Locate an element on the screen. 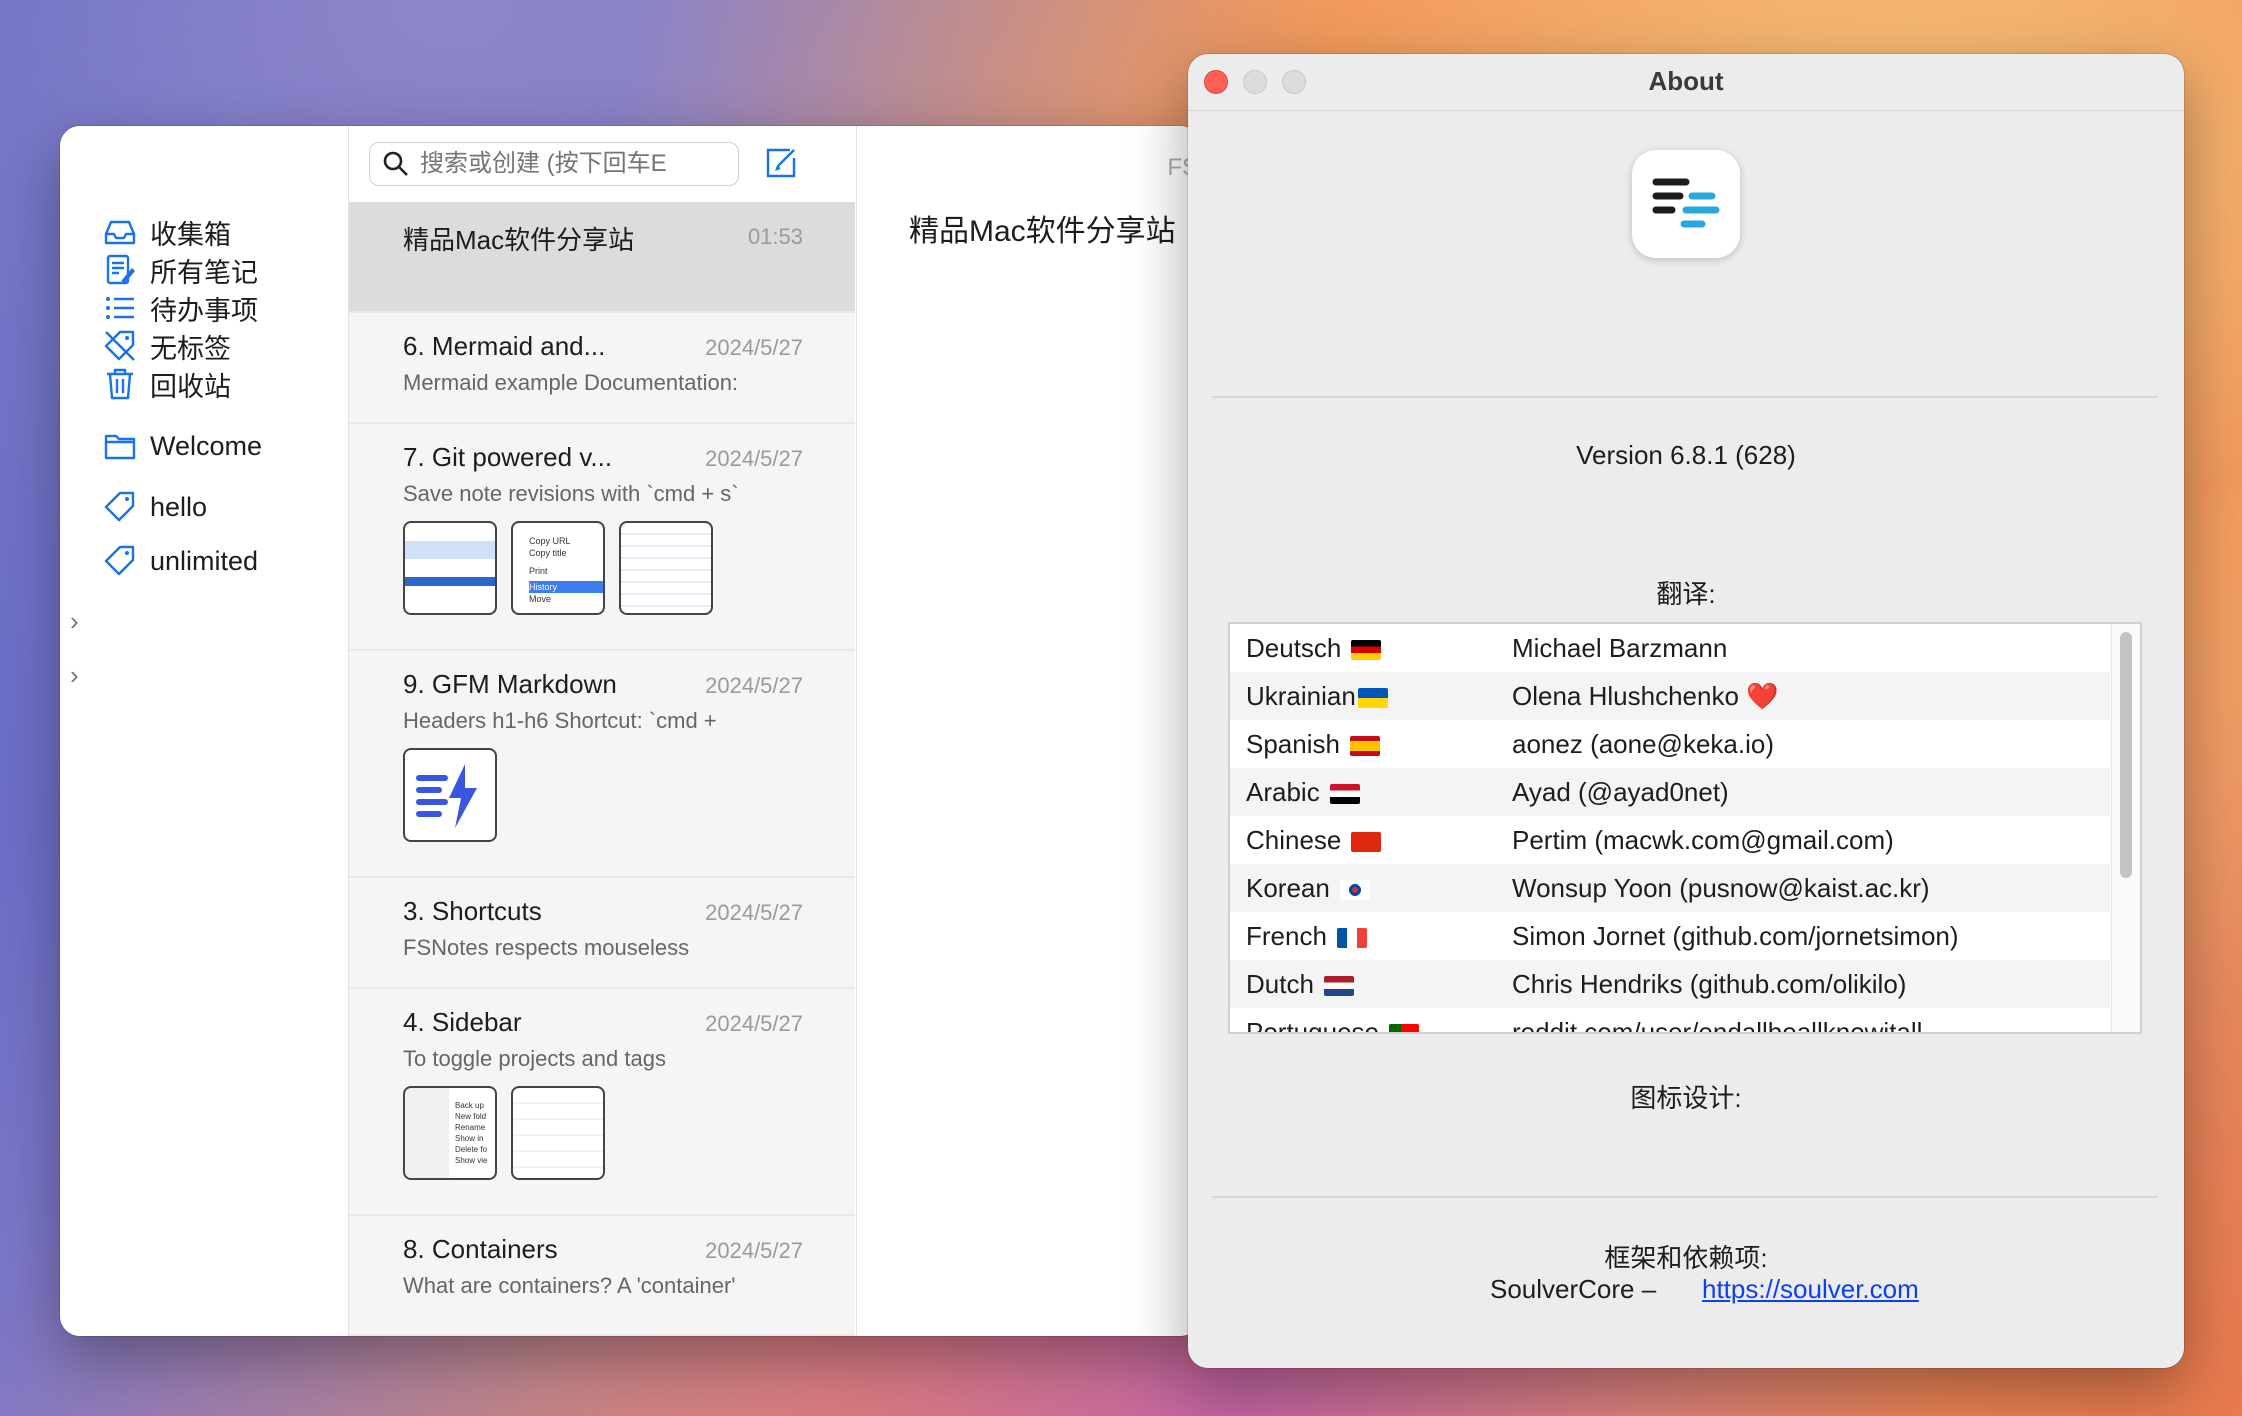 The width and height of the screenshot is (2242, 1416). row-translator: aonez (aone@keka.io) is located at coordinates (1643, 743).